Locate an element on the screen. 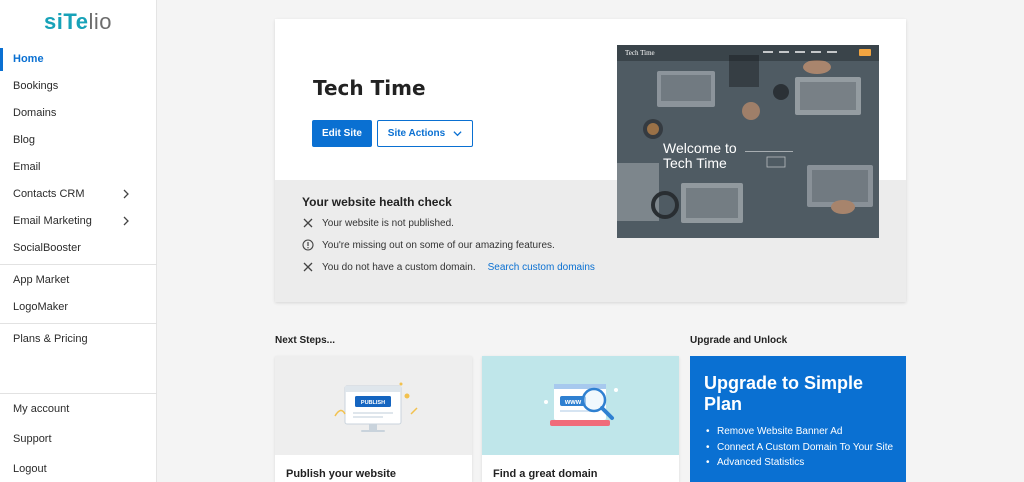 This screenshot has width=1024, height=482. sidebar-item-contacts-crm: Contacts CRM is located at coordinates (78, 194).